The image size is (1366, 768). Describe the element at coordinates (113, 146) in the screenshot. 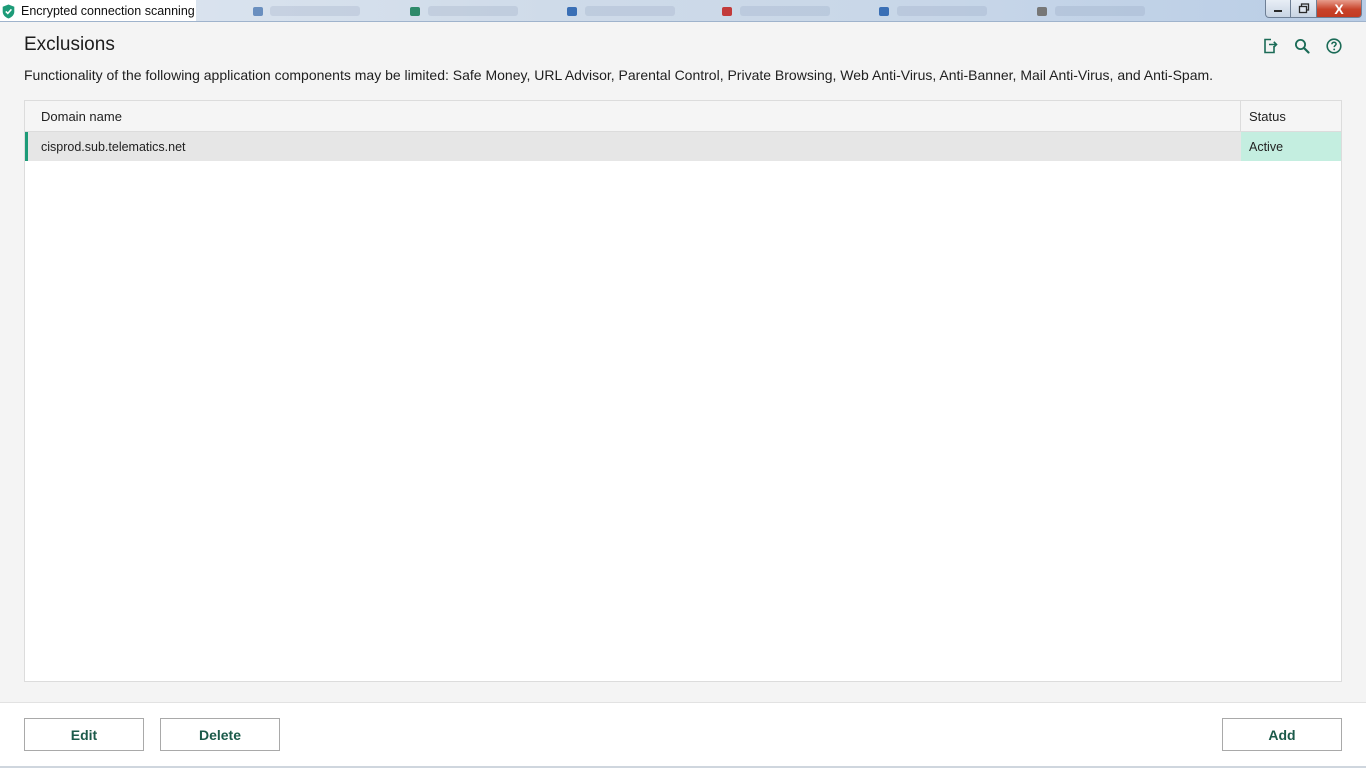

I see `domain-cell: cisprod.sub.telematics.net` at that location.